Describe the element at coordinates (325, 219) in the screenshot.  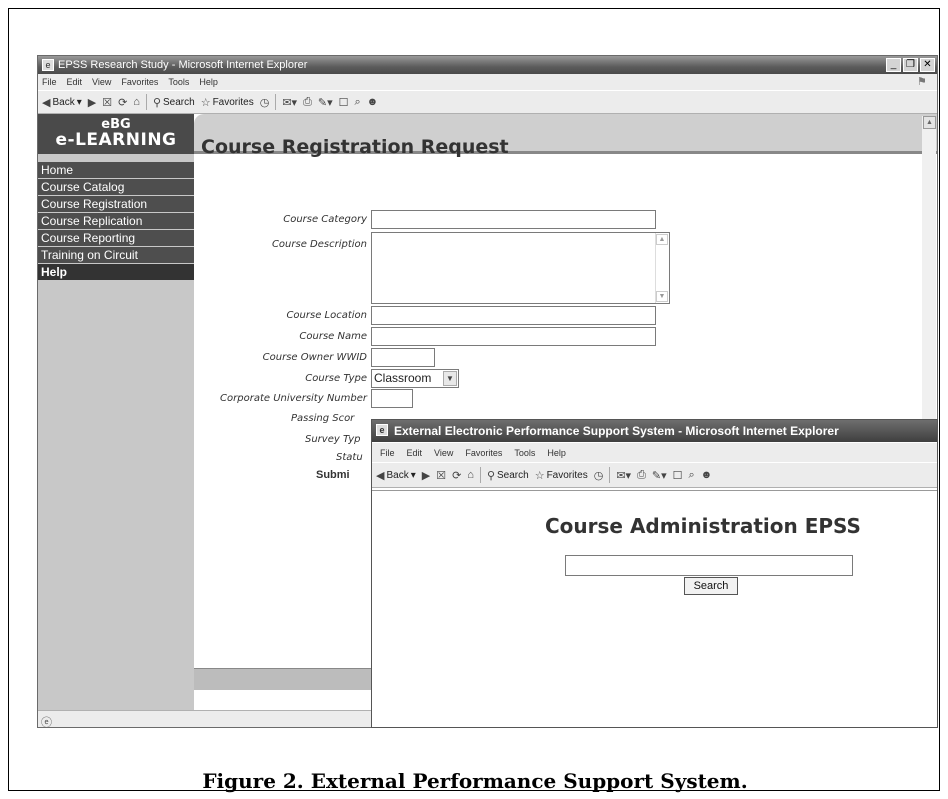
I see `course-category-label: Course Category` at that location.